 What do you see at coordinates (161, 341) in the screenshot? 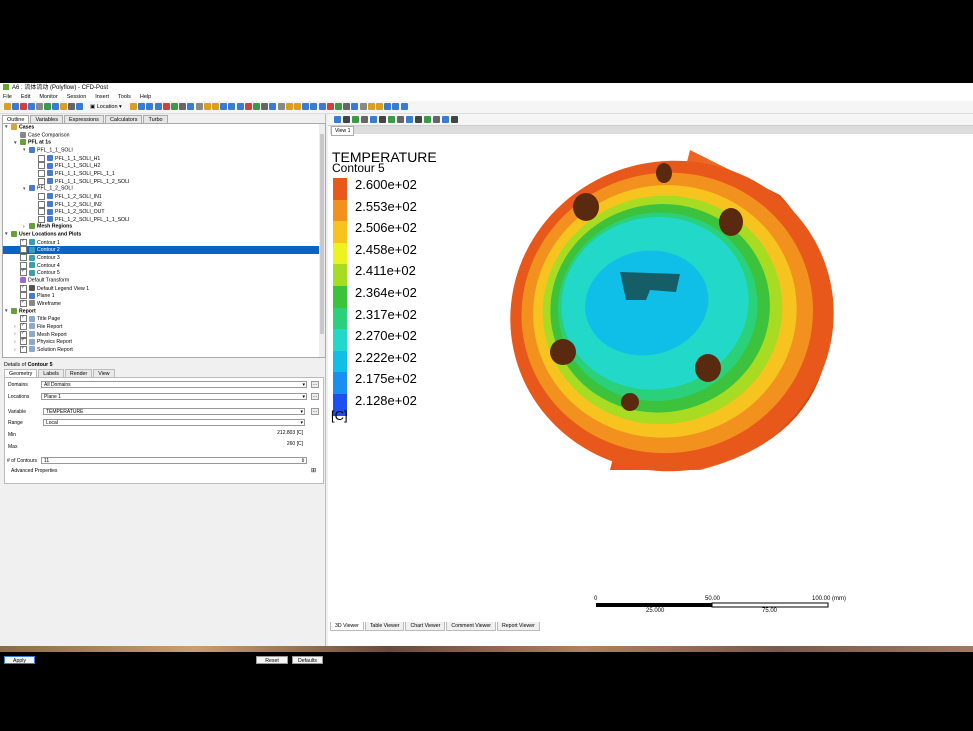
I see `tree-item: ›Physics Report` at bounding box center [161, 341].